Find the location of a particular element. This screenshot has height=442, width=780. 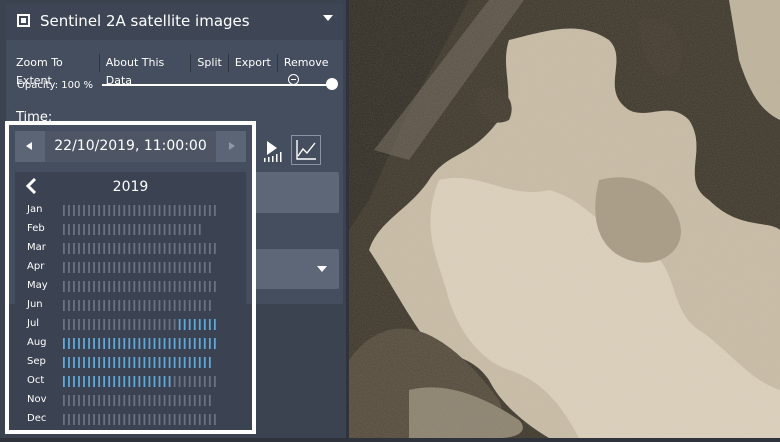

line-chart-icon is located at coordinates (306, 150).